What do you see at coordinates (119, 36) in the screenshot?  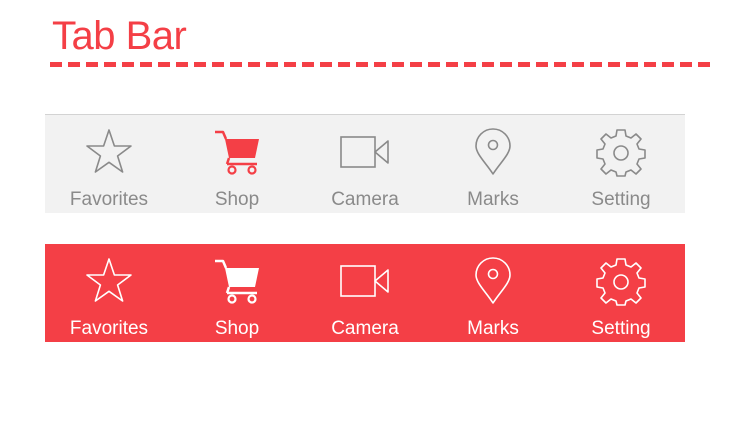 I see `page-title: Tab Bar` at bounding box center [119, 36].